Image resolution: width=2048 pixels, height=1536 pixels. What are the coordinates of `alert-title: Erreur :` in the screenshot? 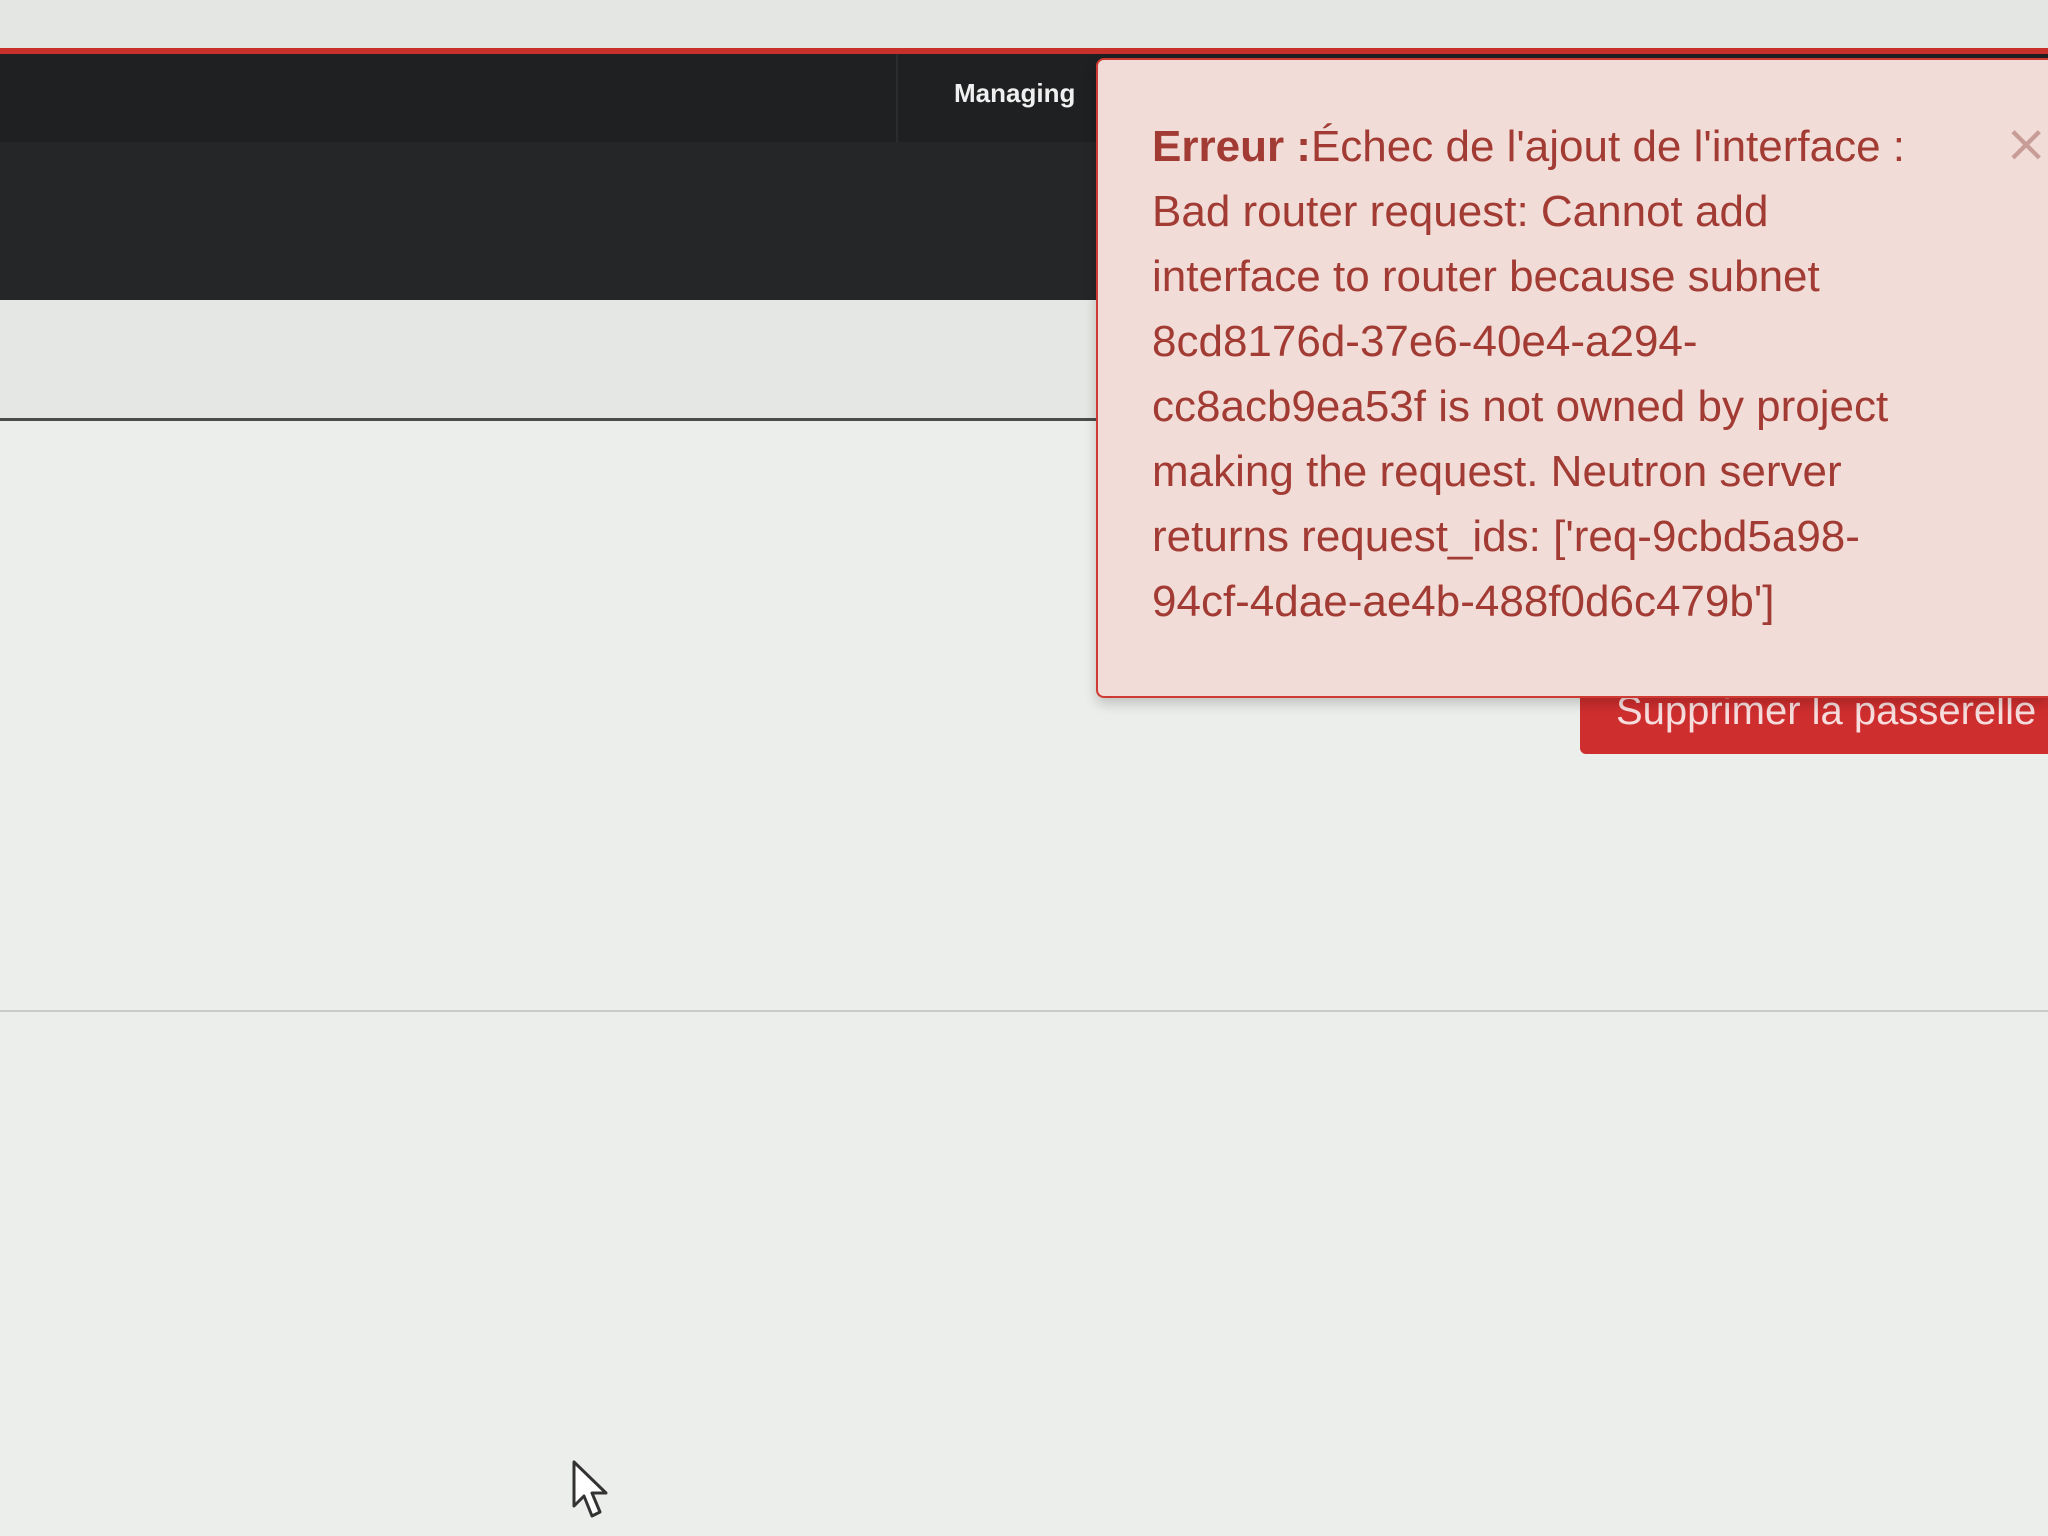 It's located at (1231, 146).